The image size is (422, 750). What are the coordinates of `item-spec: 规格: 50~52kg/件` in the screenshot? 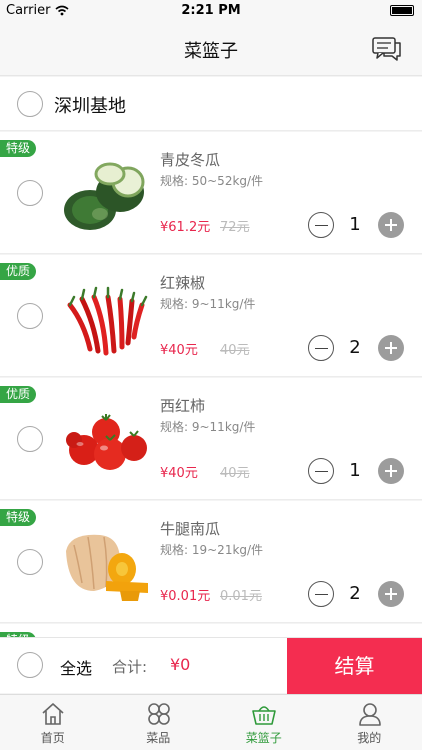 It's located at (212, 181).